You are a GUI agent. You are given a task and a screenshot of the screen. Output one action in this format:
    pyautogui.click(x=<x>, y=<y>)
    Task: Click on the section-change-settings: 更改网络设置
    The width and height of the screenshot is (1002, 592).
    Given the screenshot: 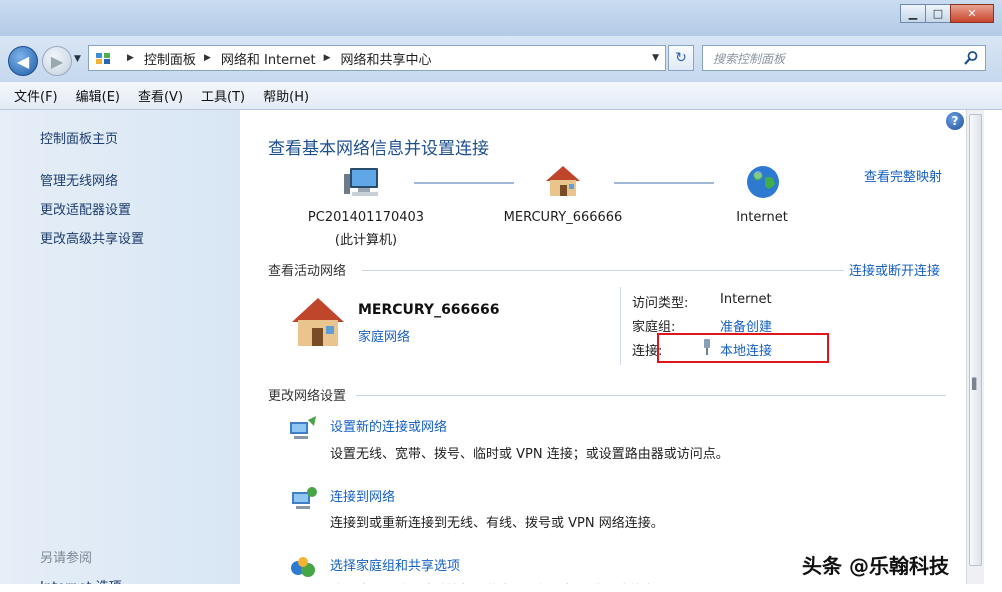 What is the action you would take?
    pyautogui.click(x=307, y=396)
    